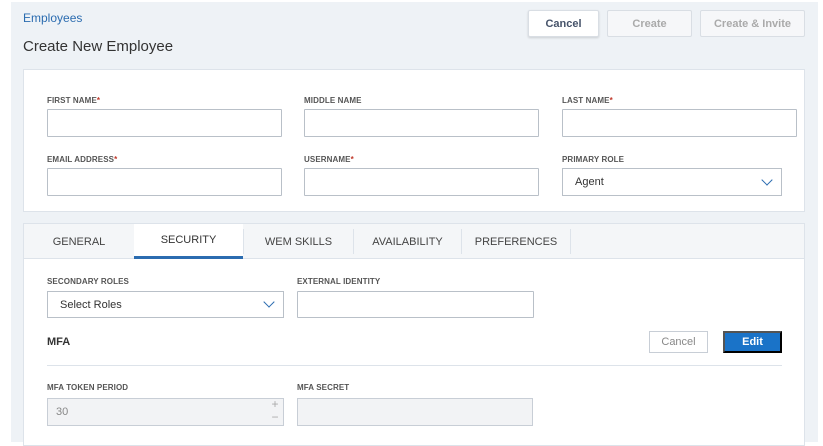 Image resolution: width=823 pixels, height=446 pixels. What do you see at coordinates (421, 182) in the screenshot?
I see `username-field` at bounding box center [421, 182].